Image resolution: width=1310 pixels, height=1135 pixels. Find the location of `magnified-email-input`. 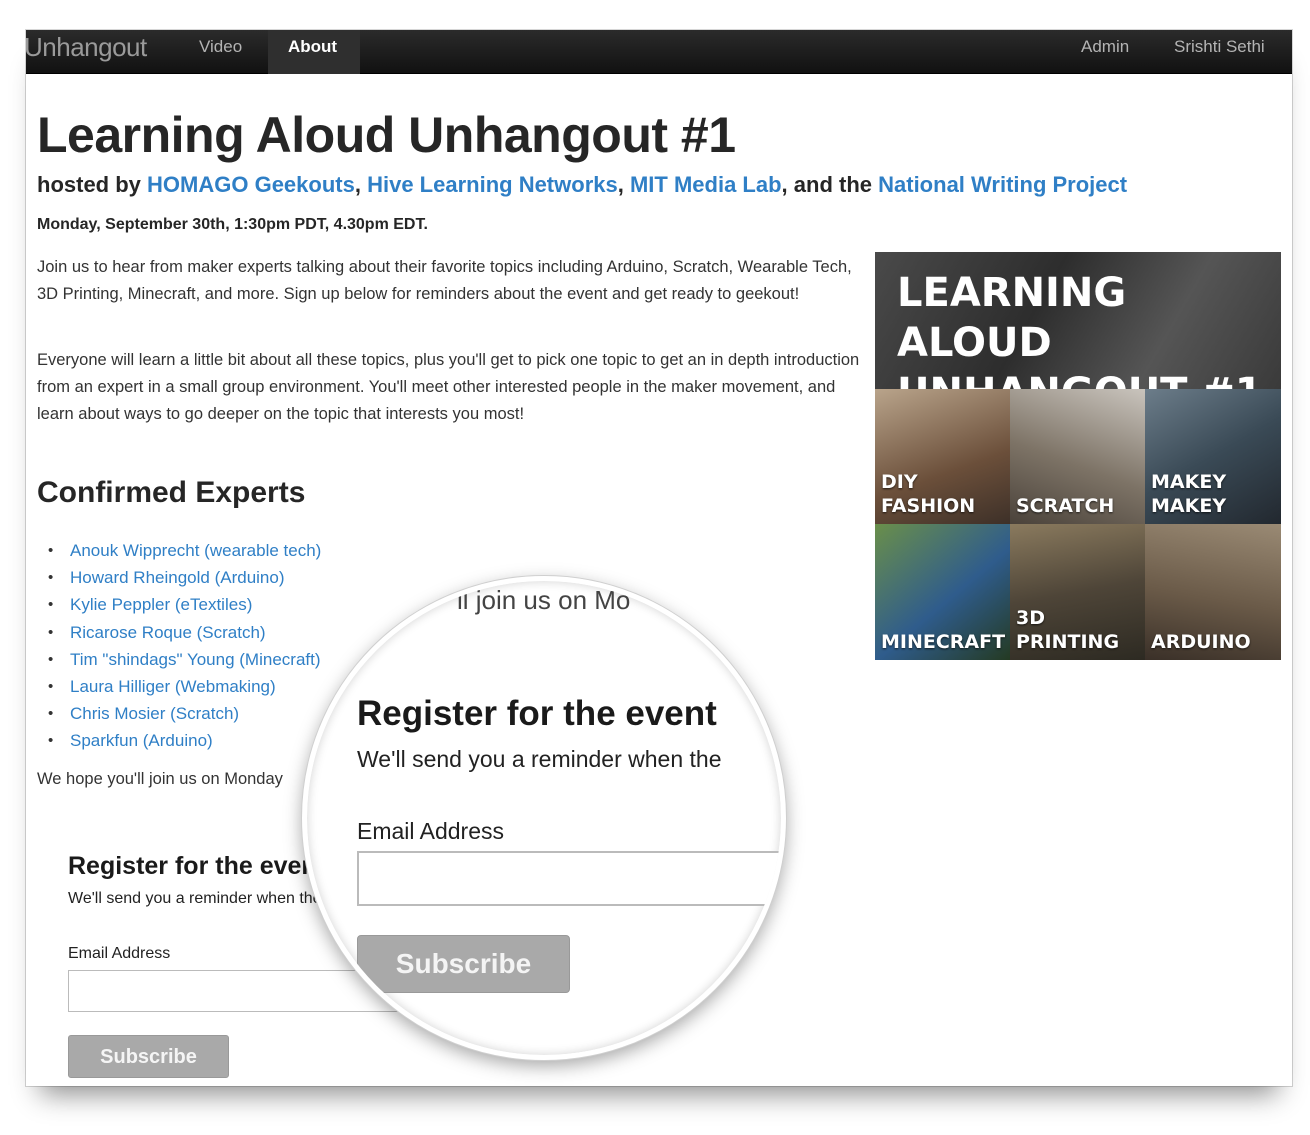

magnified-email-input is located at coordinates (569, 878).